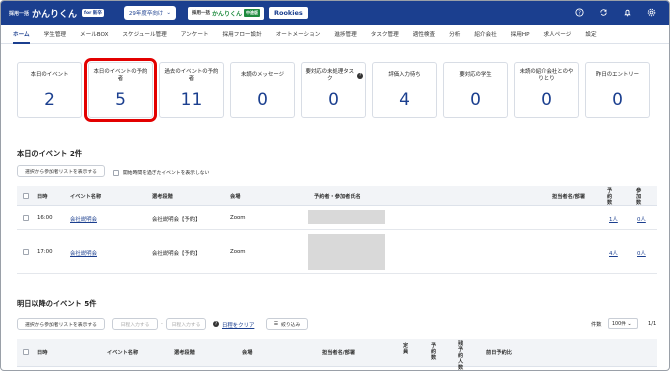 The width and height of the screenshot is (670, 371). I want to click on year-selector: 29年度卒向け ⌄, so click(149, 13).